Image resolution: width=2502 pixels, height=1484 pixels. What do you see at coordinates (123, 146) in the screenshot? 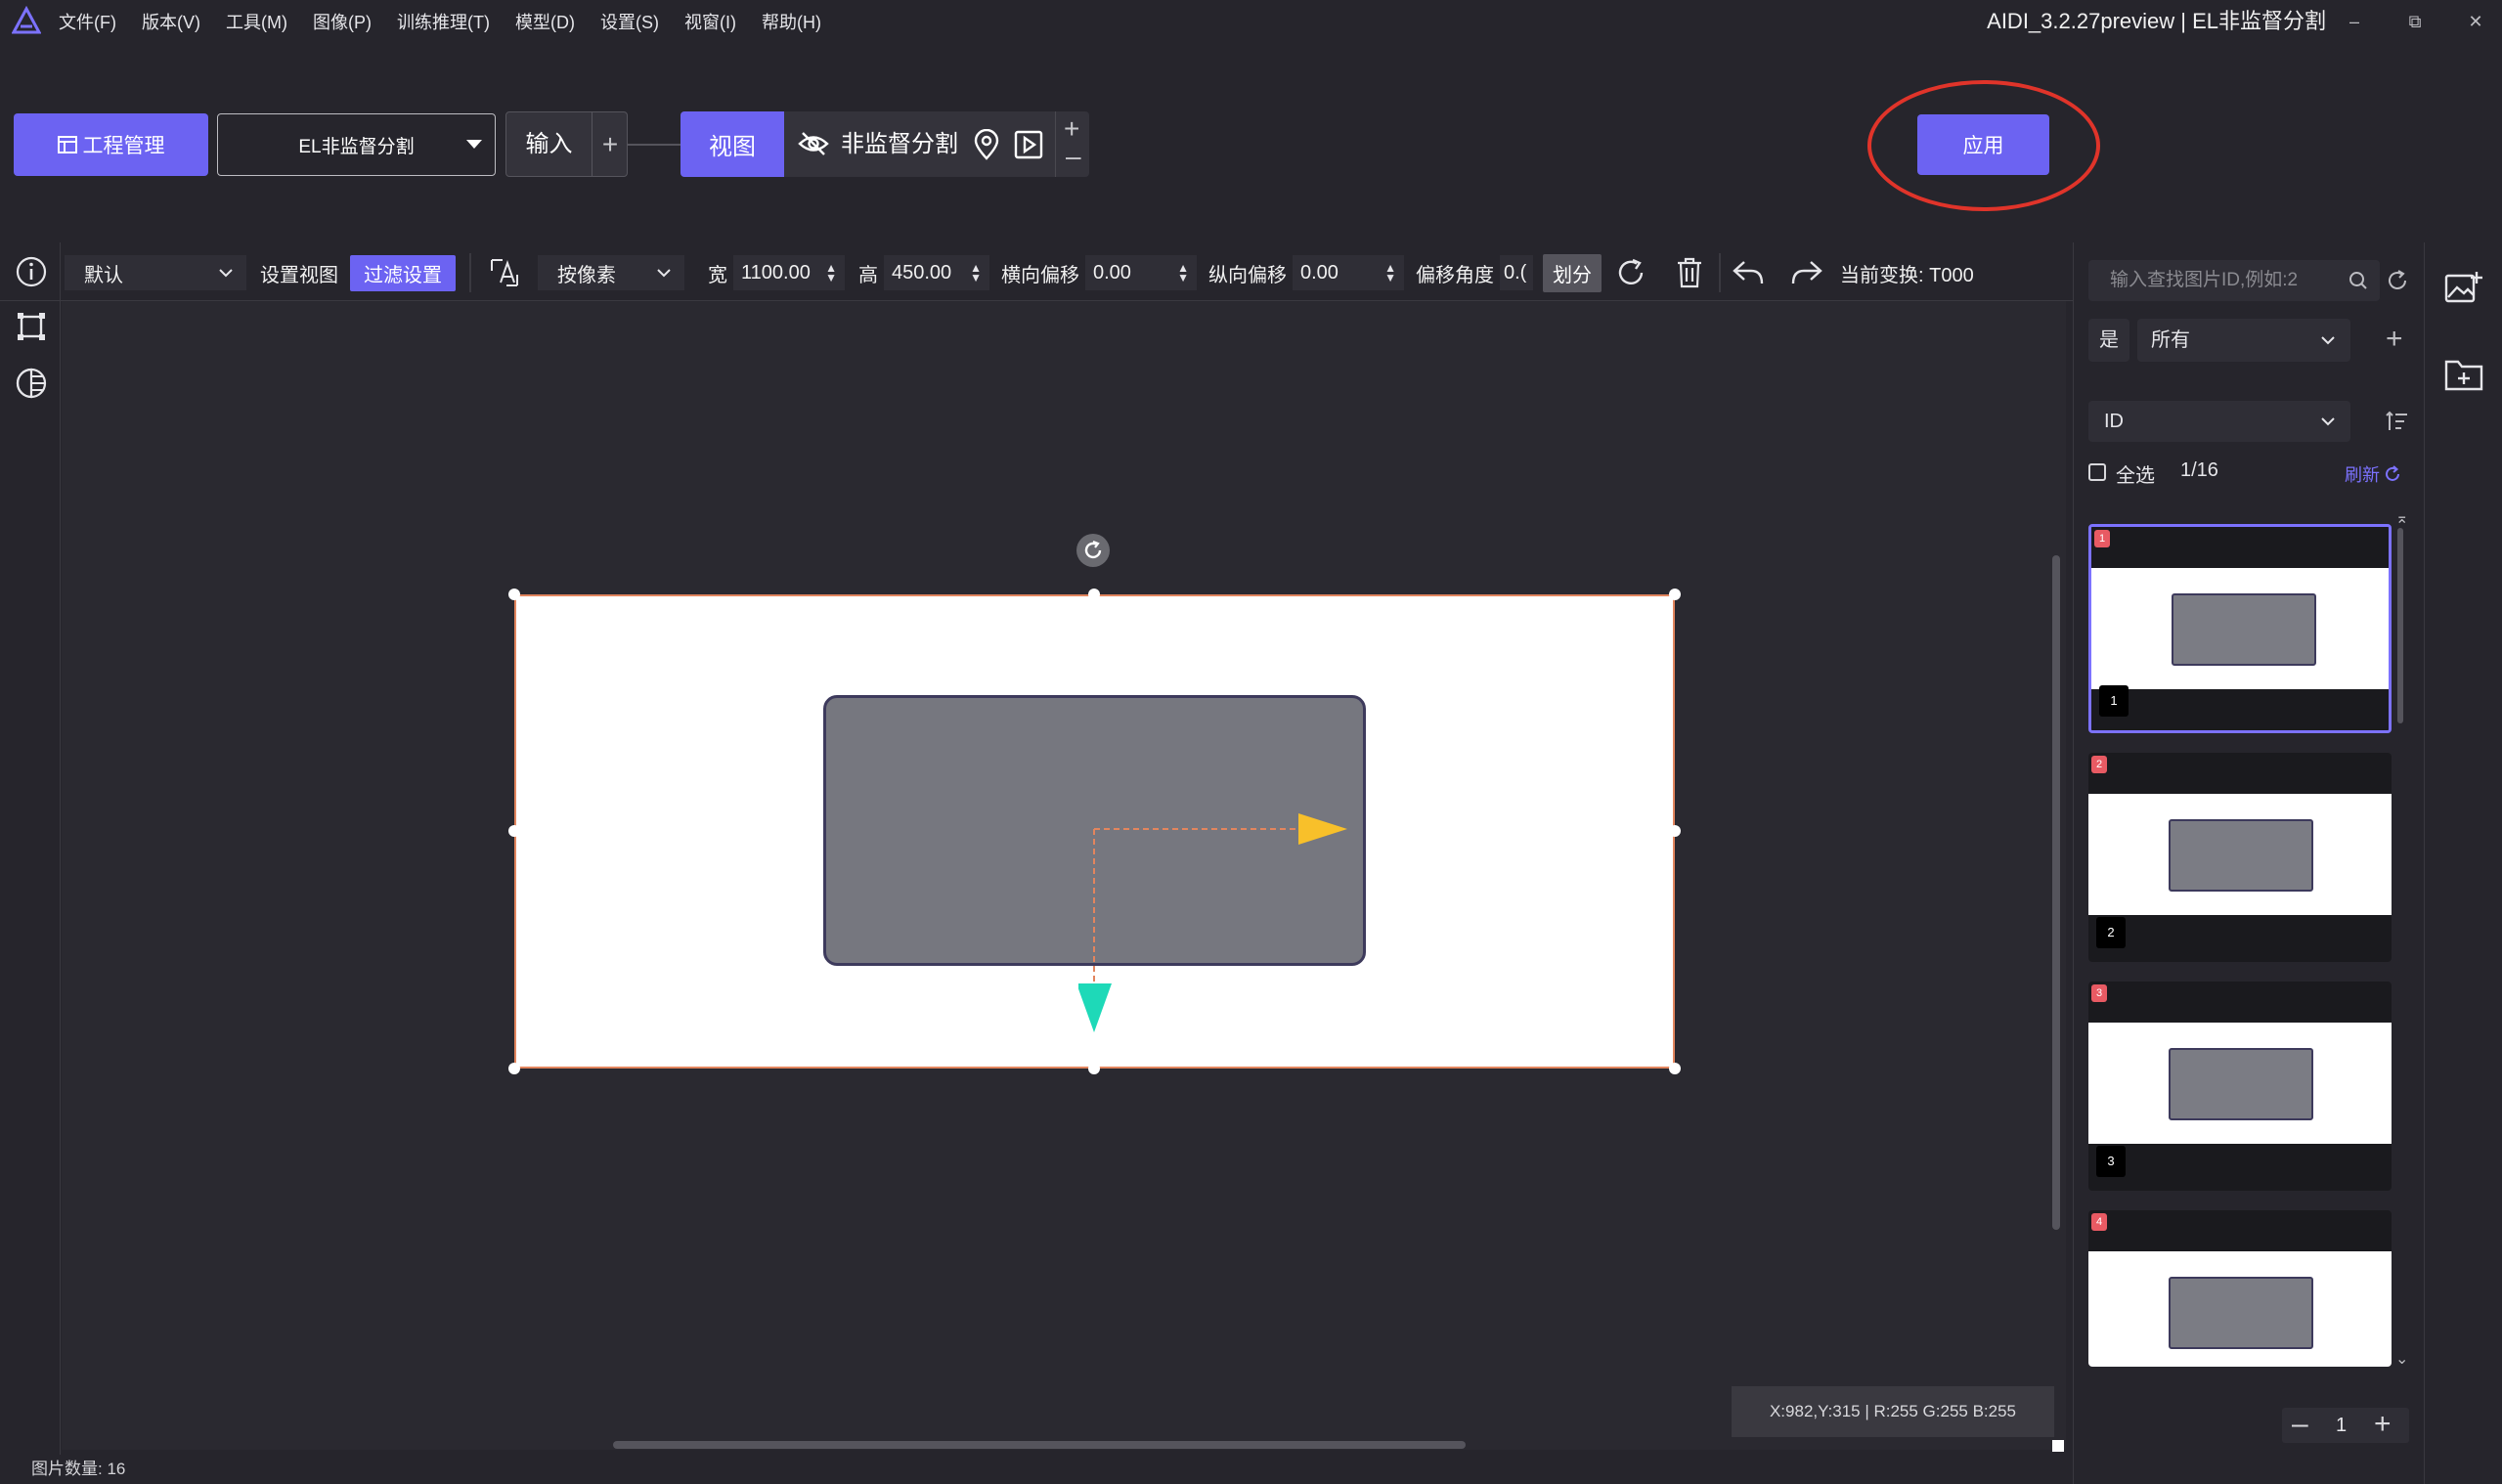
I see `project-management-label: 工程管理` at bounding box center [123, 146].